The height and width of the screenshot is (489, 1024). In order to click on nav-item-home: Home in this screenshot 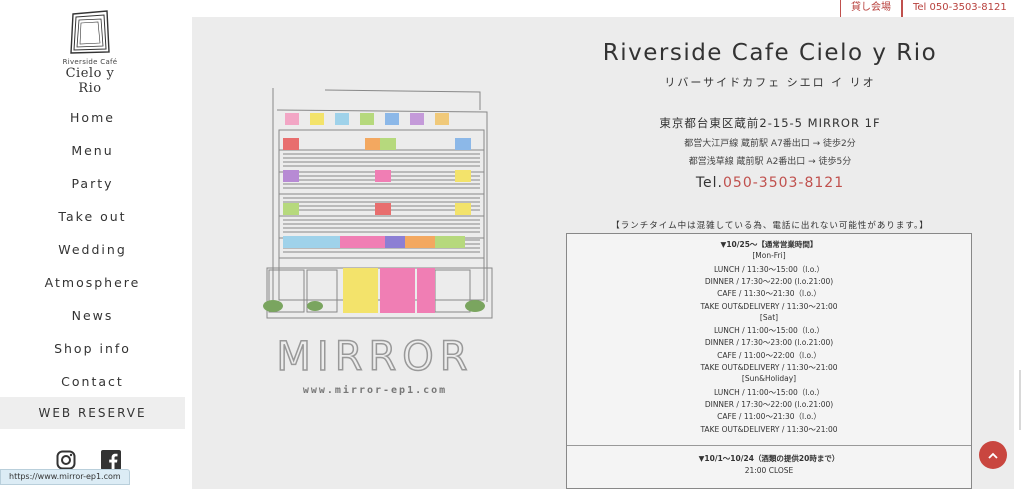, I will do `click(92, 121)`.